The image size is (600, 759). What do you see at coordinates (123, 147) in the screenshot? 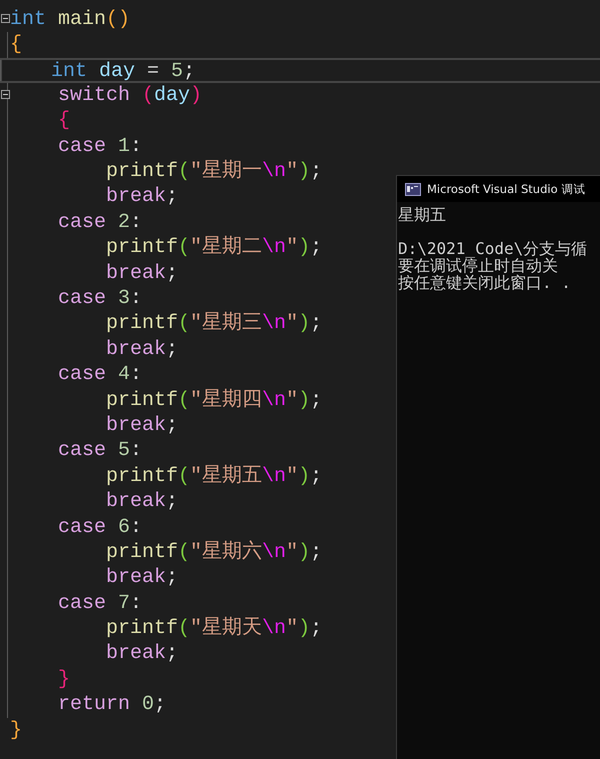
I see `number-literal: 1` at bounding box center [123, 147].